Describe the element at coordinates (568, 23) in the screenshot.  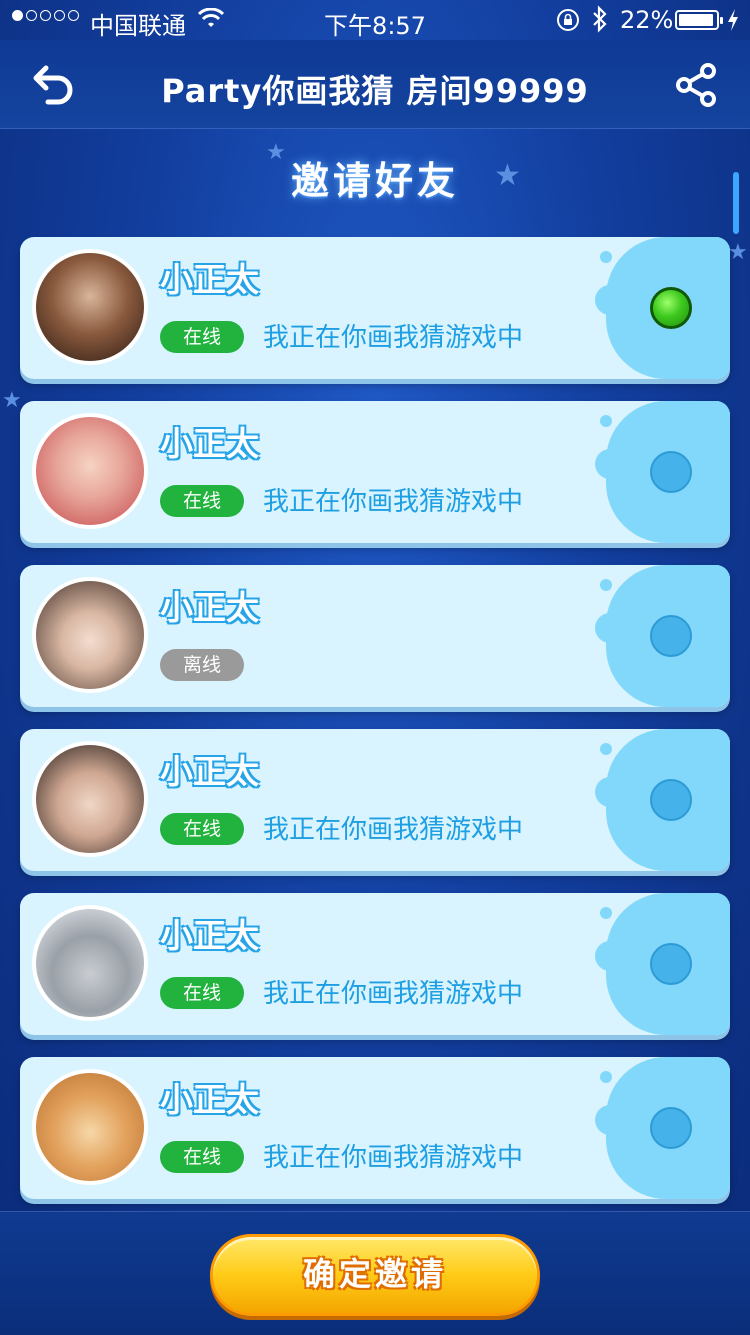
I see `rotation-lock-icon` at that location.